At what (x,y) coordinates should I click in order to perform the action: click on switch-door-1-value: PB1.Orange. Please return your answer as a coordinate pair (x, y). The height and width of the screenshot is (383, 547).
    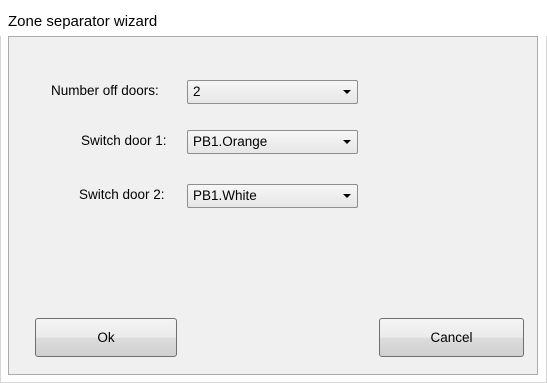
    Looking at the image, I should click on (230, 141).